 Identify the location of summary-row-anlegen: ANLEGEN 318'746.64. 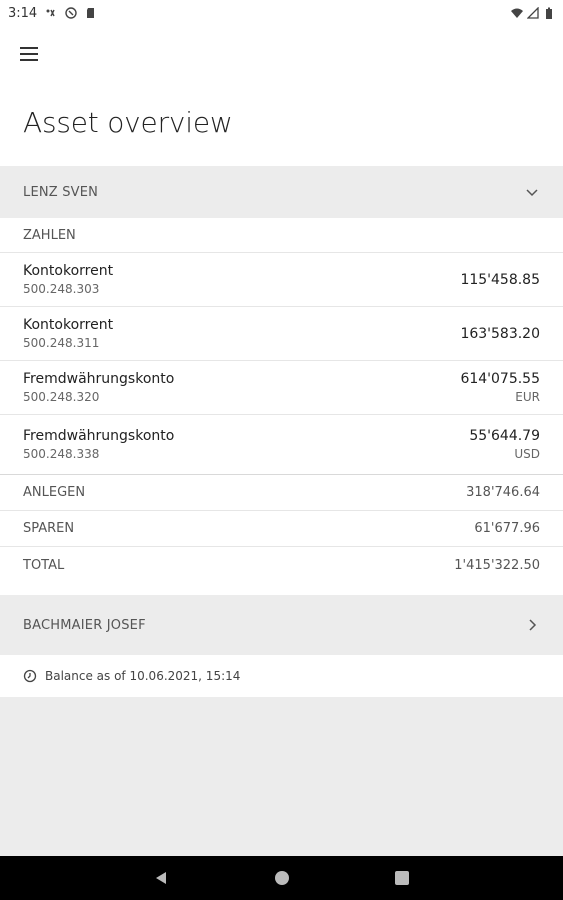
(281, 493).